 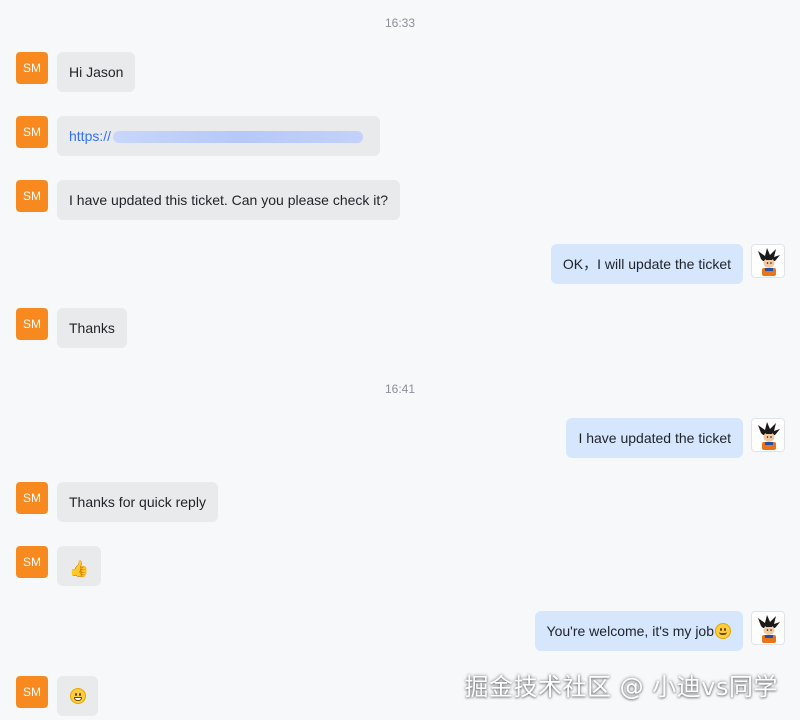 I want to click on message-bubble: Thanks, so click(x=92, y=328).